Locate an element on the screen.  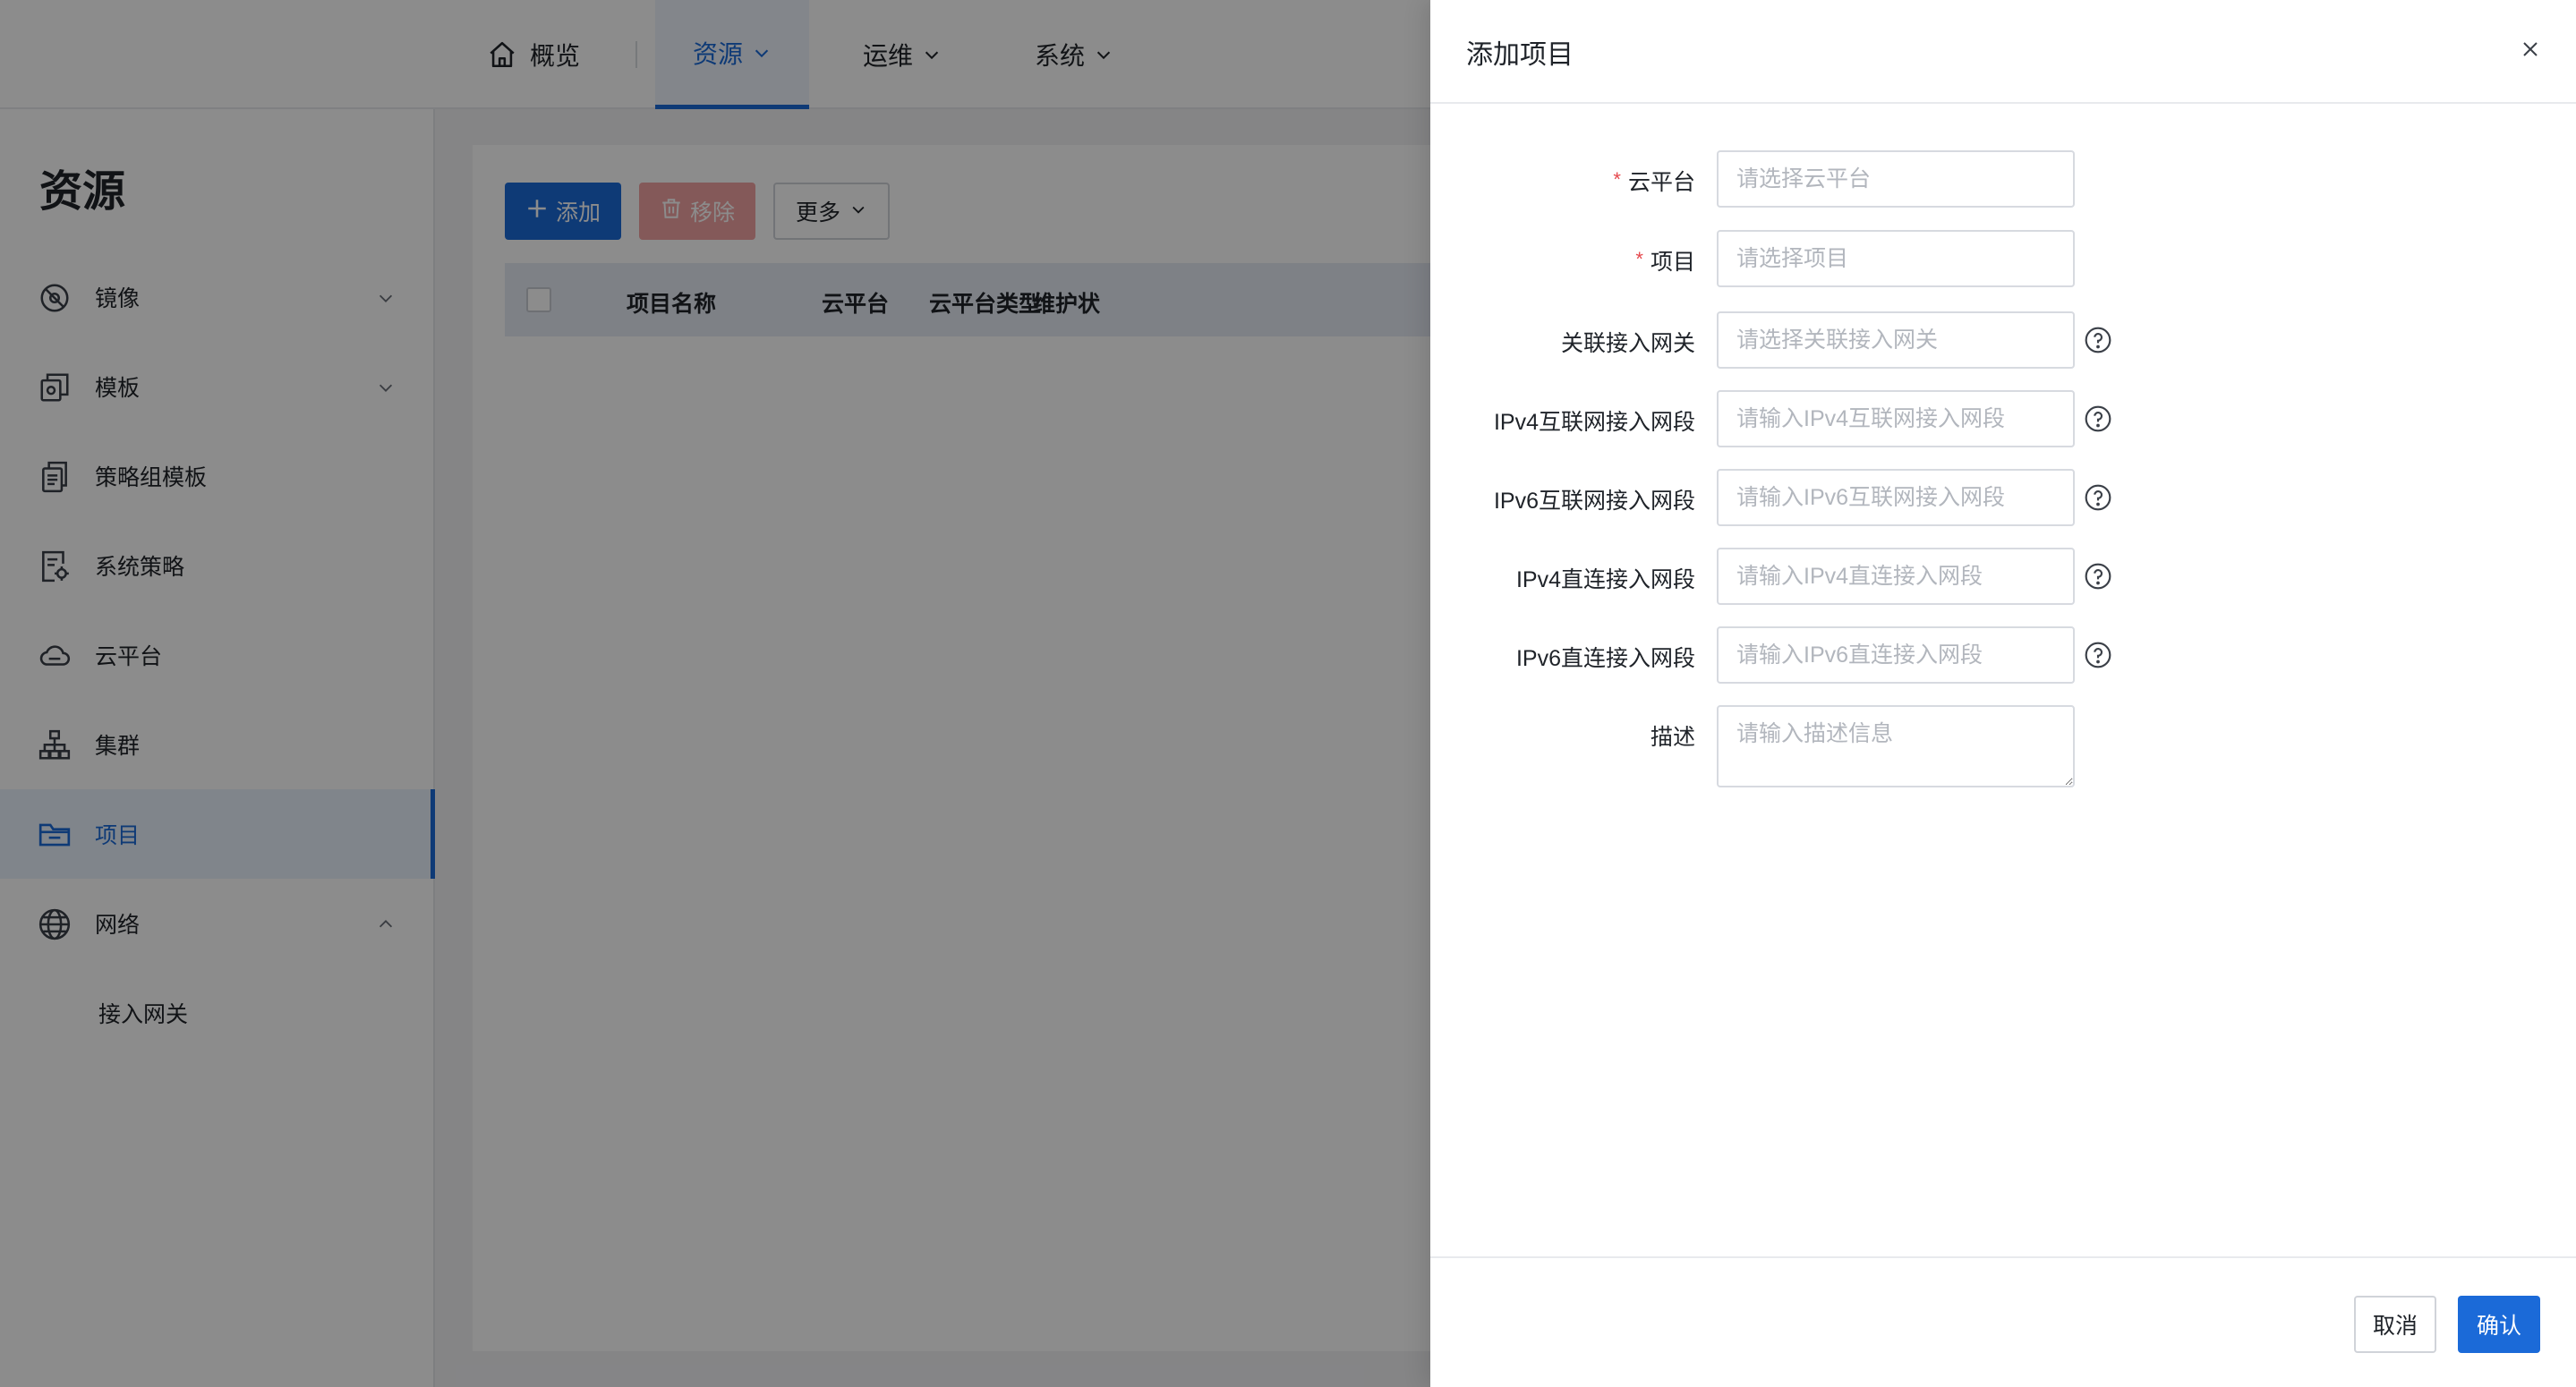
cloud-platform-label: * 云平台 is located at coordinates (1654, 181).